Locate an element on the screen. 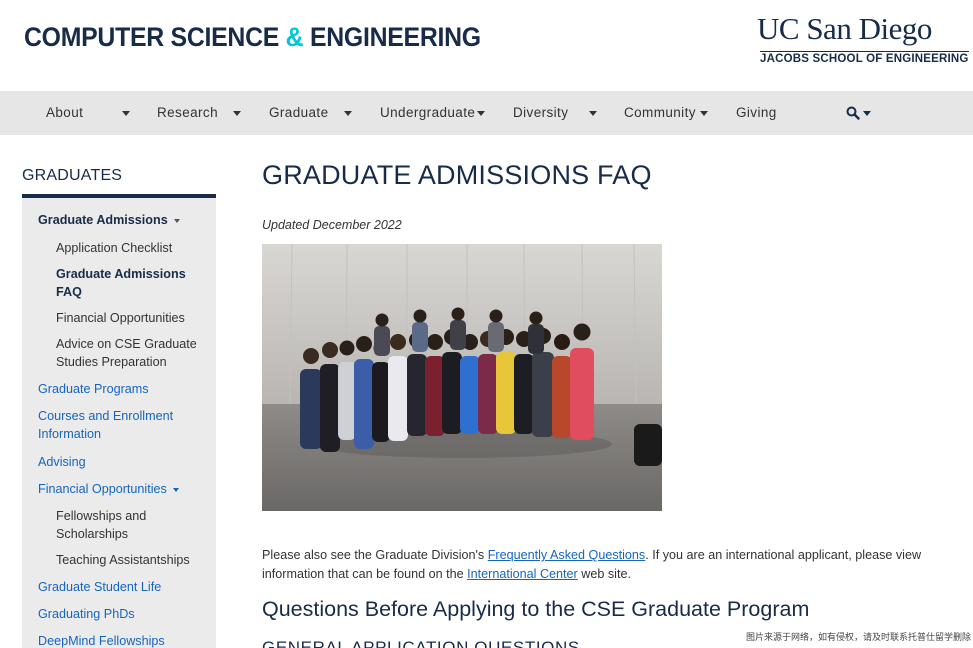  sidebar-item-financial-opportunities-sub: Financial Opportunities is located at coordinates (120, 318).